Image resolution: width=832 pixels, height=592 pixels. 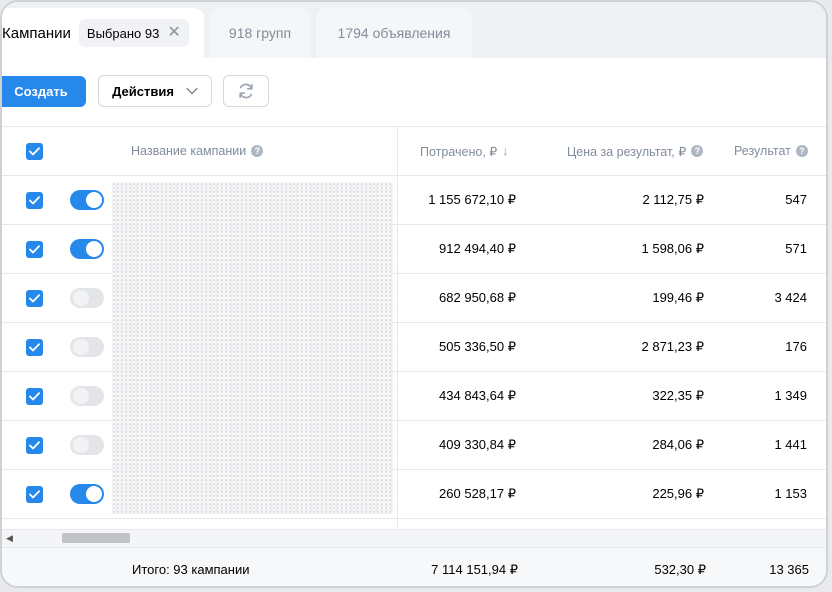 What do you see at coordinates (680, 569) in the screenshot?
I see `total-price: 532,30 ₽` at bounding box center [680, 569].